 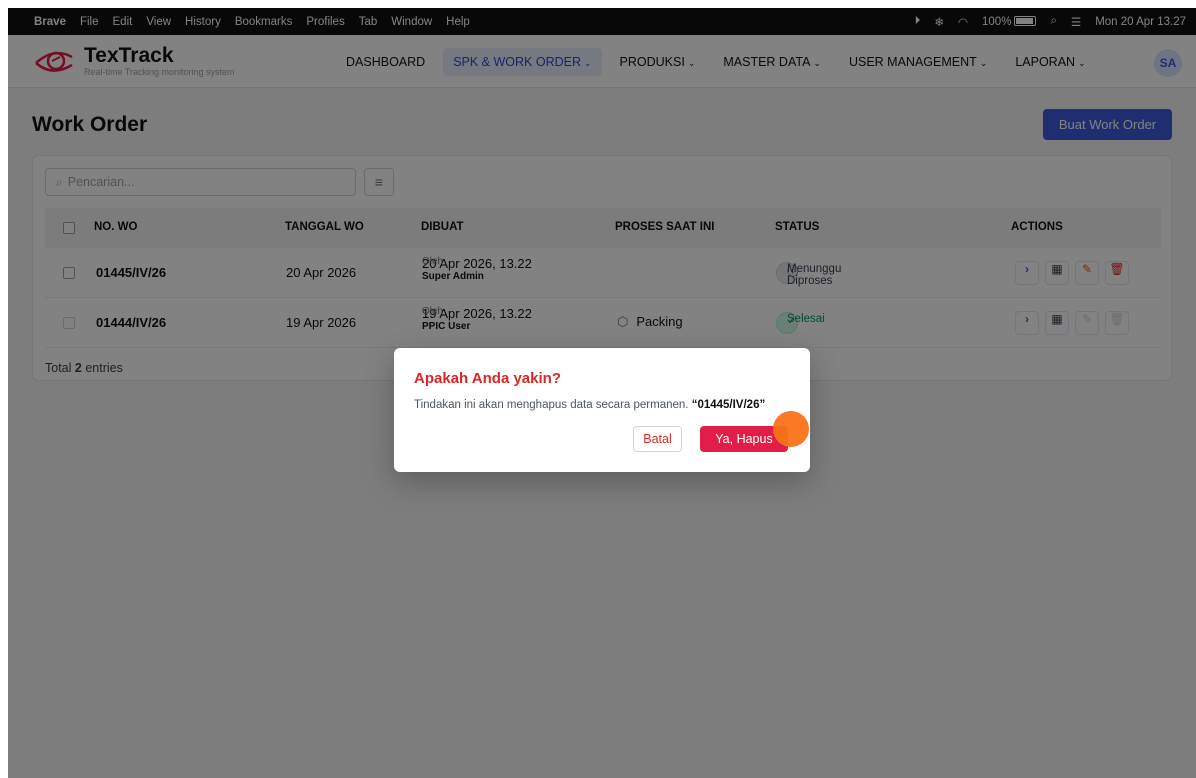 What do you see at coordinates (487, 378) in the screenshot?
I see `dialog-title: Apakah Anda yakin?` at bounding box center [487, 378].